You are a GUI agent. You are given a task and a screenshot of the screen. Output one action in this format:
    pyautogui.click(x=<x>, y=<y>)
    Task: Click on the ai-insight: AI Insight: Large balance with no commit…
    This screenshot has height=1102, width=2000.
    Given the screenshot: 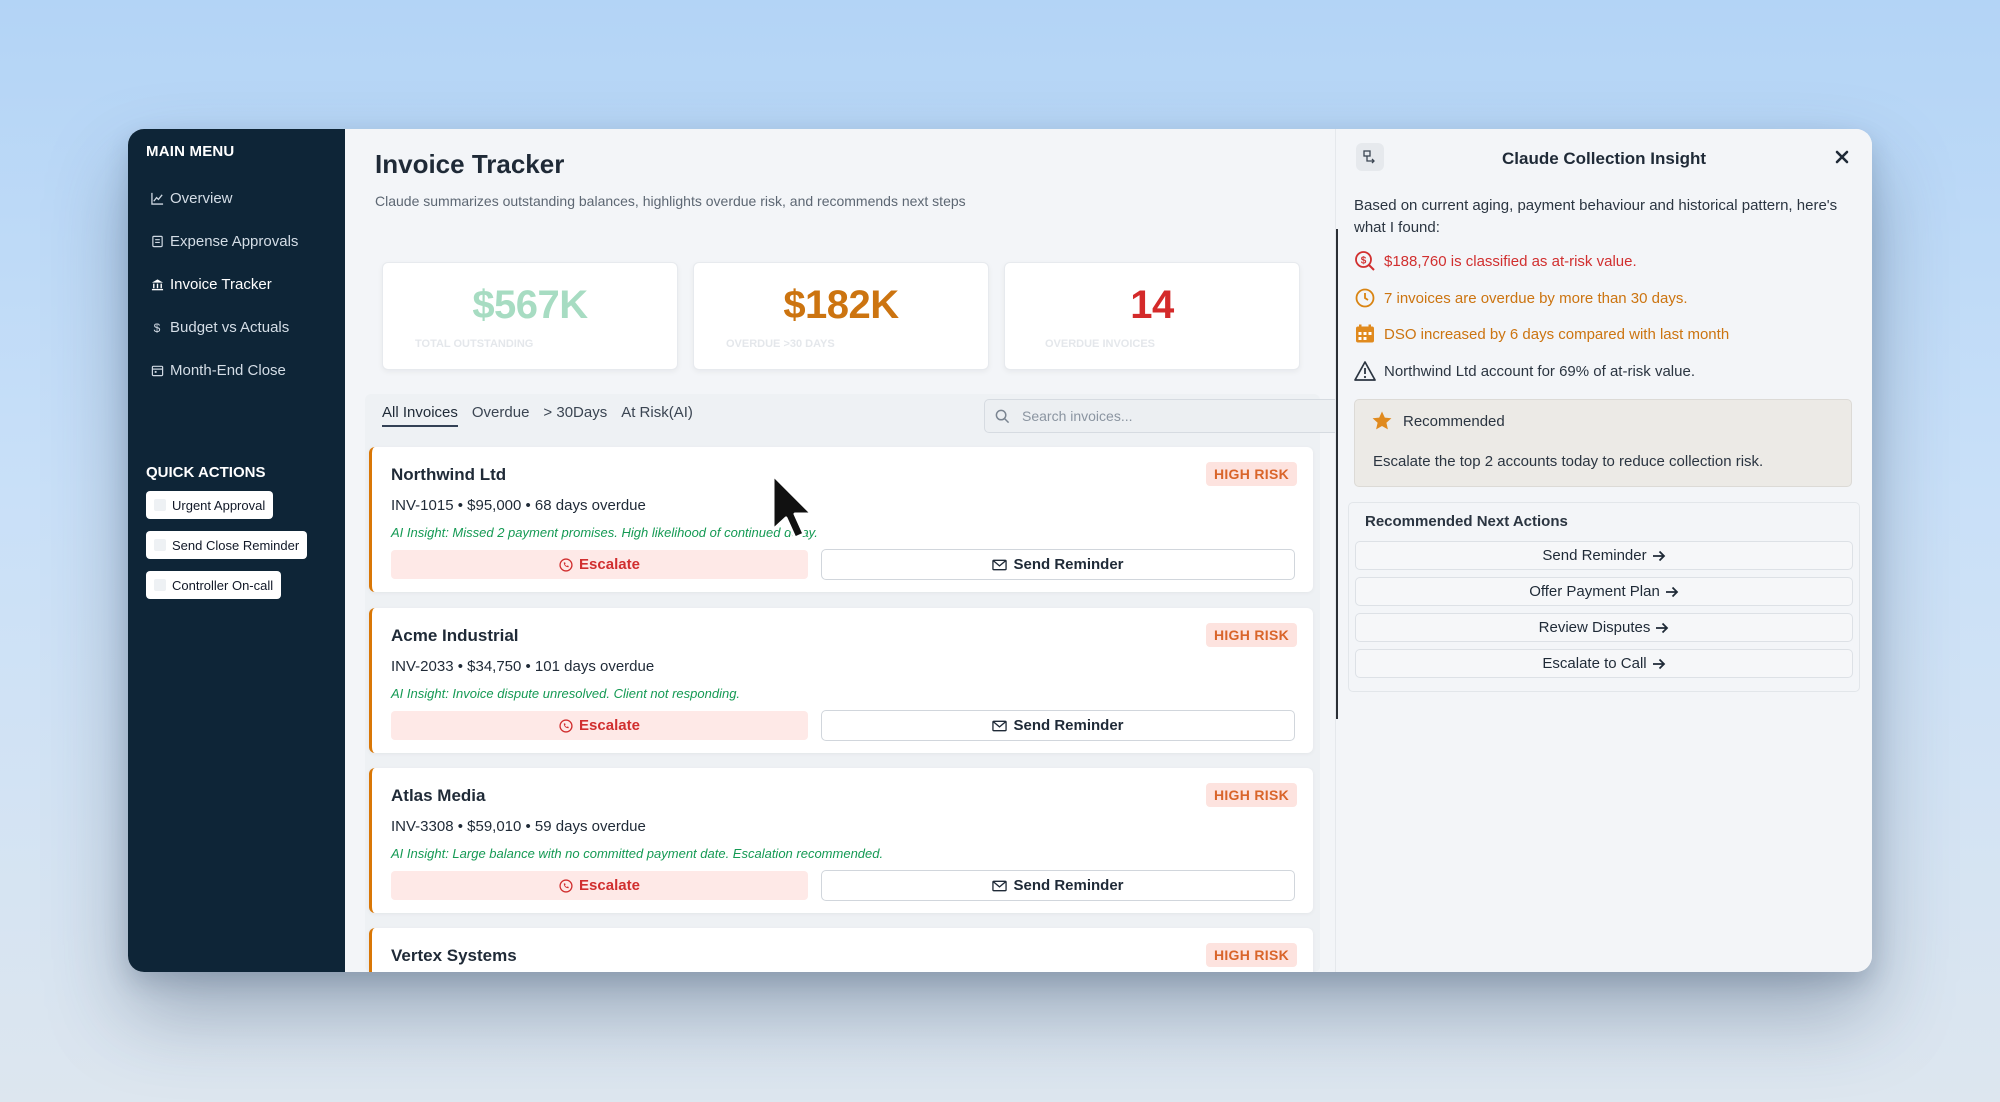 What is the action you would take?
    pyautogui.click(x=637, y=853)
    